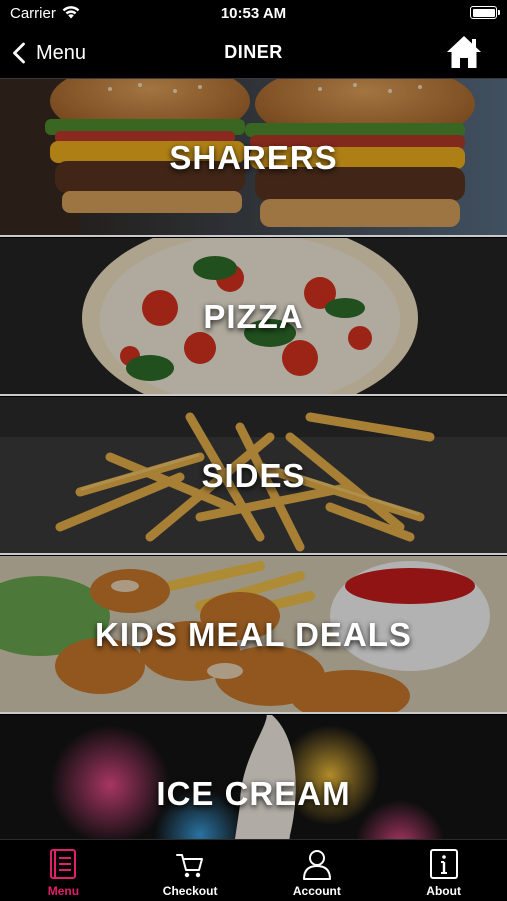 The height and width of the screenshot is (901, 507). What do you see at coordinates (63, 891) in the screenshot?
I see `tab-label: Menu` at bounding box center [63, 891].